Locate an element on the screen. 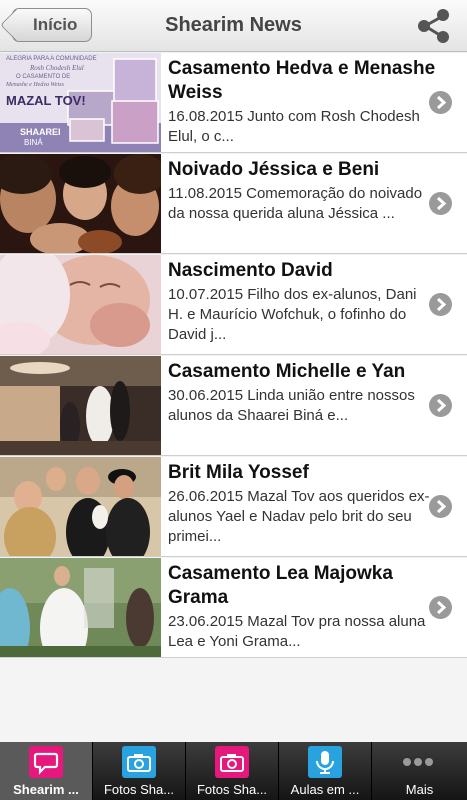  thumbnail-caption-3: O CASAMENTO DE is located at coordinates (43, 77).